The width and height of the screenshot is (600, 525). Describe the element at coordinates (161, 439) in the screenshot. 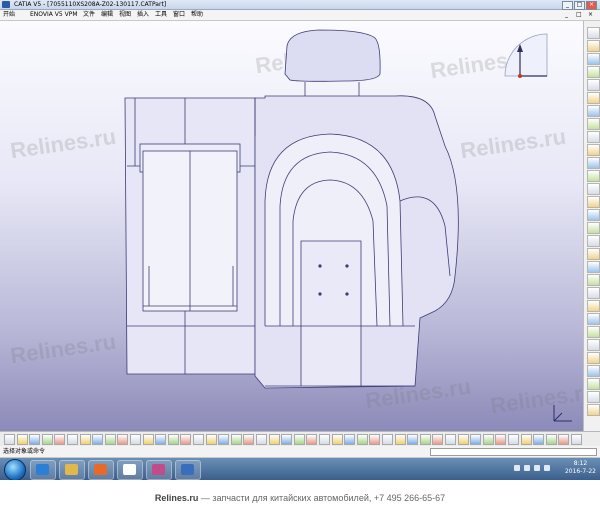

I see `fly-icon` at that location.